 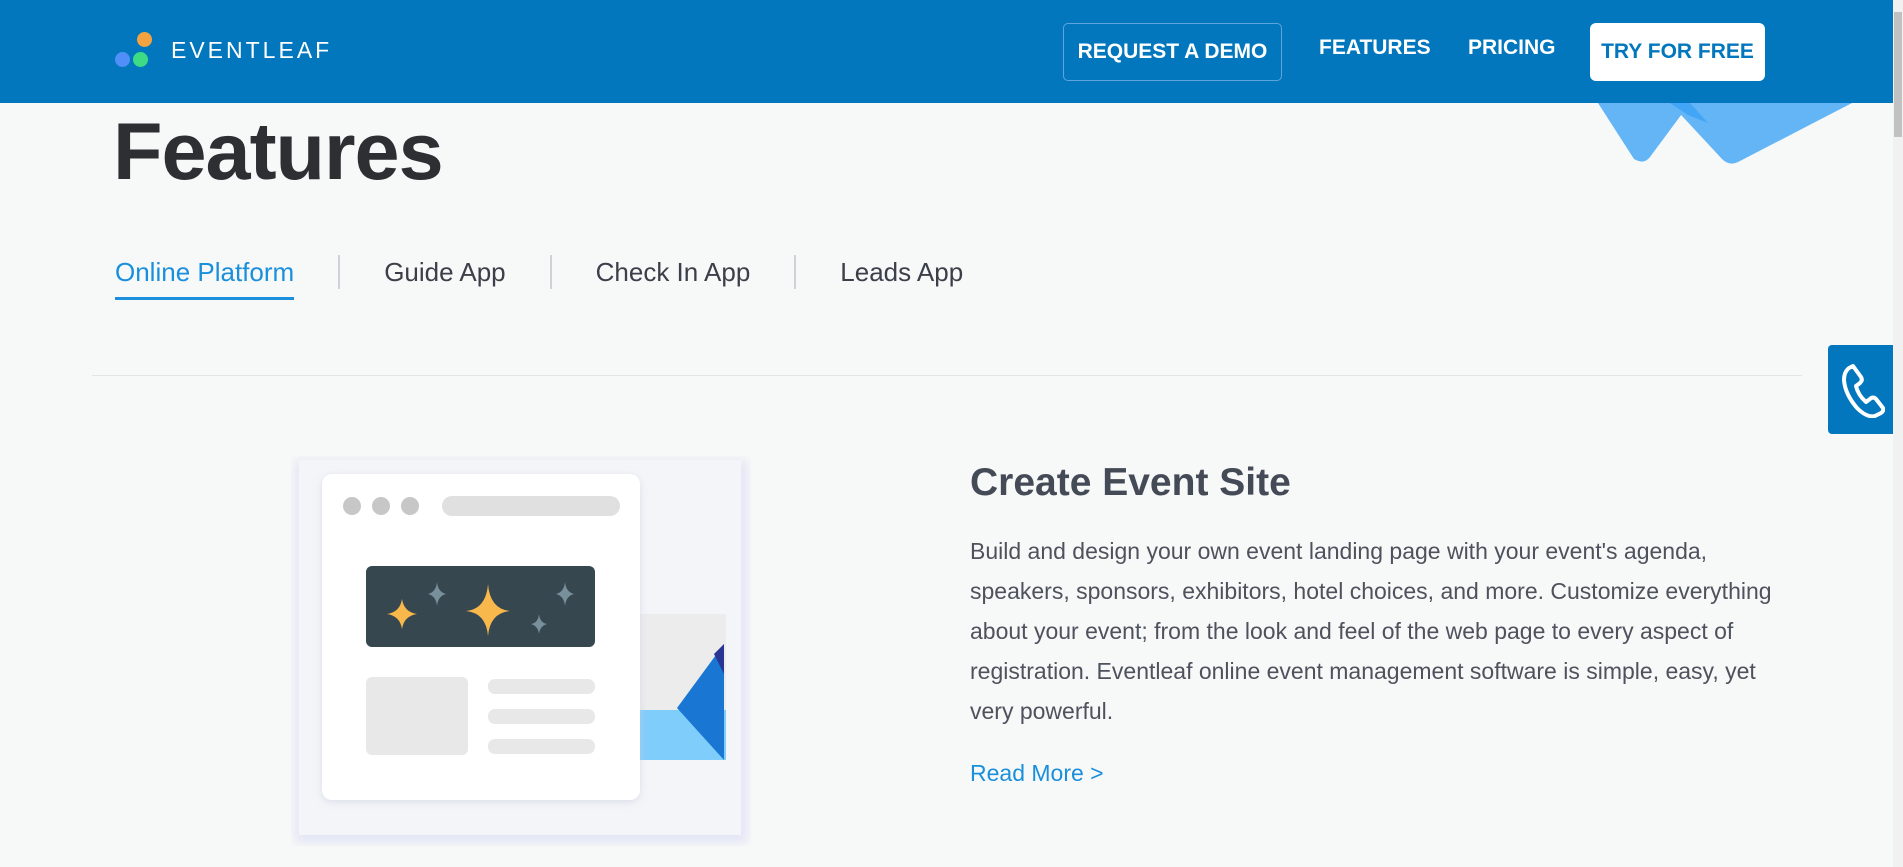 What do you see at coordinates (1172, 52) in the screenshot?
I see `request-demo-button: REQUEST A DEMO` at bounding box center [1172, 52].